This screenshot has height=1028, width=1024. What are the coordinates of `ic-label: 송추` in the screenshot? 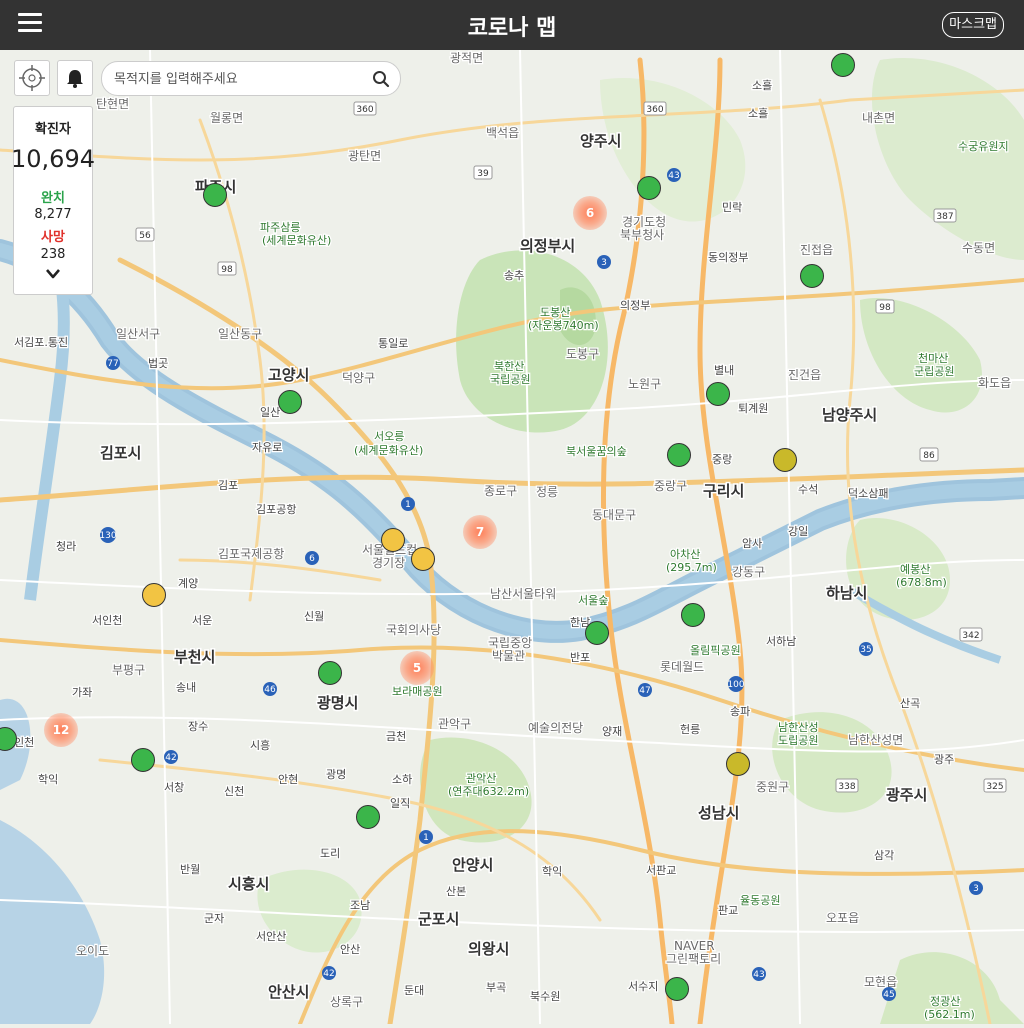 It's located at (514, 275).